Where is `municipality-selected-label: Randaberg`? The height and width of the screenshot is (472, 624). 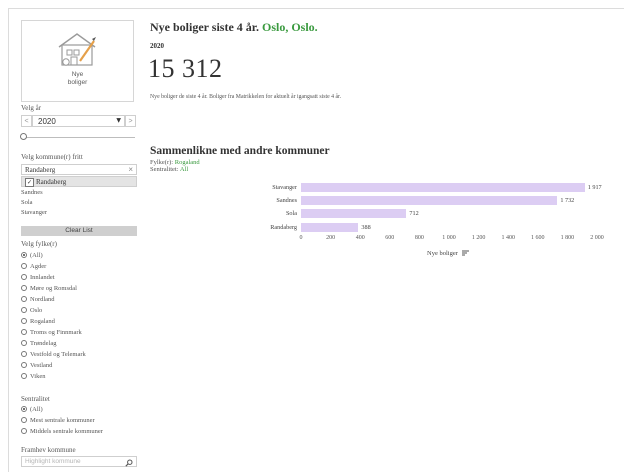
municipality-selected-label: Randaberg is located at coordinates (51, 182).